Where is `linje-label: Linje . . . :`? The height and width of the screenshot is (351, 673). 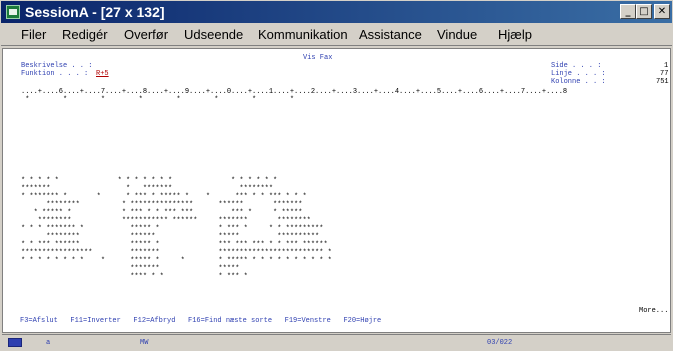 linje-label: Linje . . . : is located at coordinates (578, 74).